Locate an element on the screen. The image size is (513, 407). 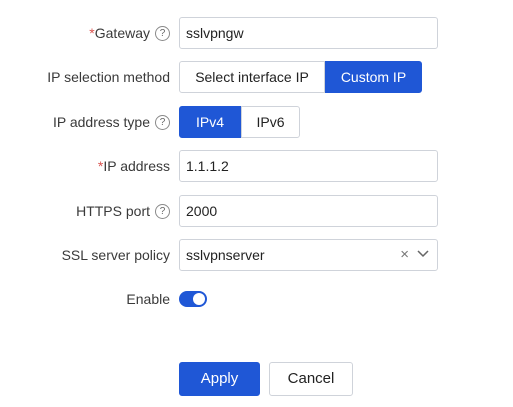
ipv4-option: IPv4 is located at coordinates (210, 122).